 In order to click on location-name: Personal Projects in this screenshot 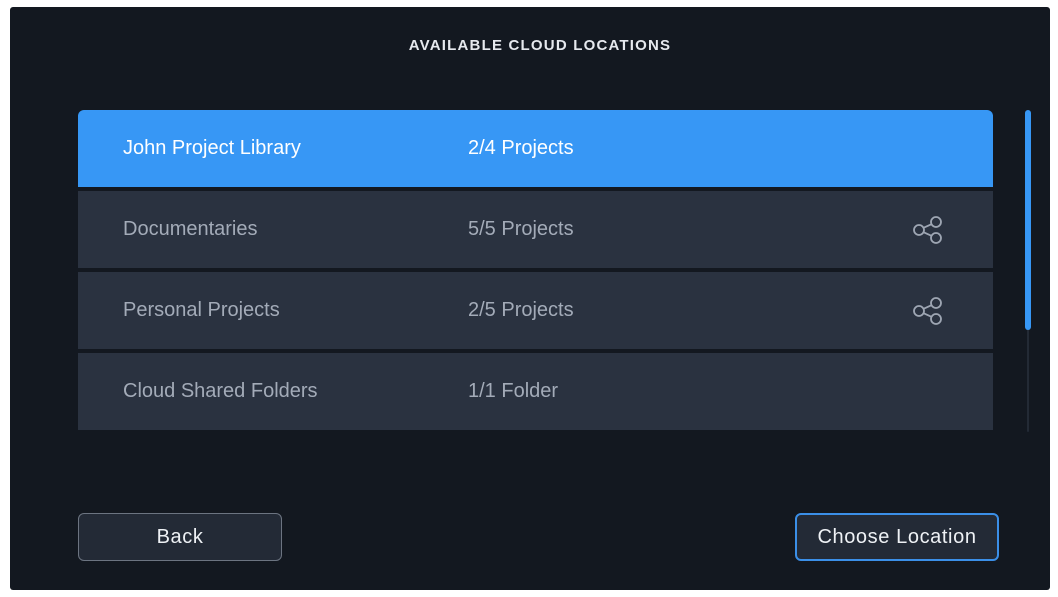, I will do `click(201, 310)`.